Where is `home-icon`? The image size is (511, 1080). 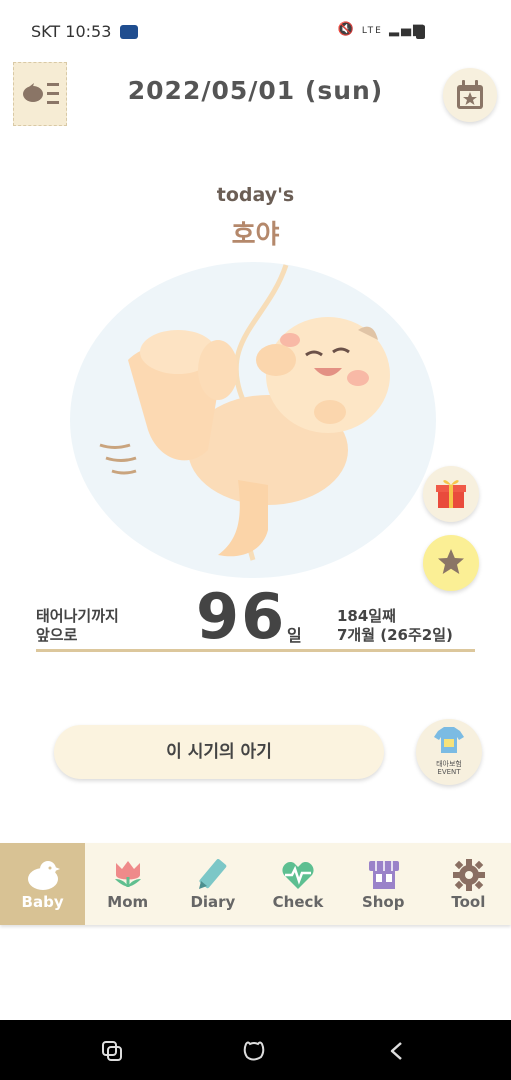 home-icon is located at coordinates (254, 1051).